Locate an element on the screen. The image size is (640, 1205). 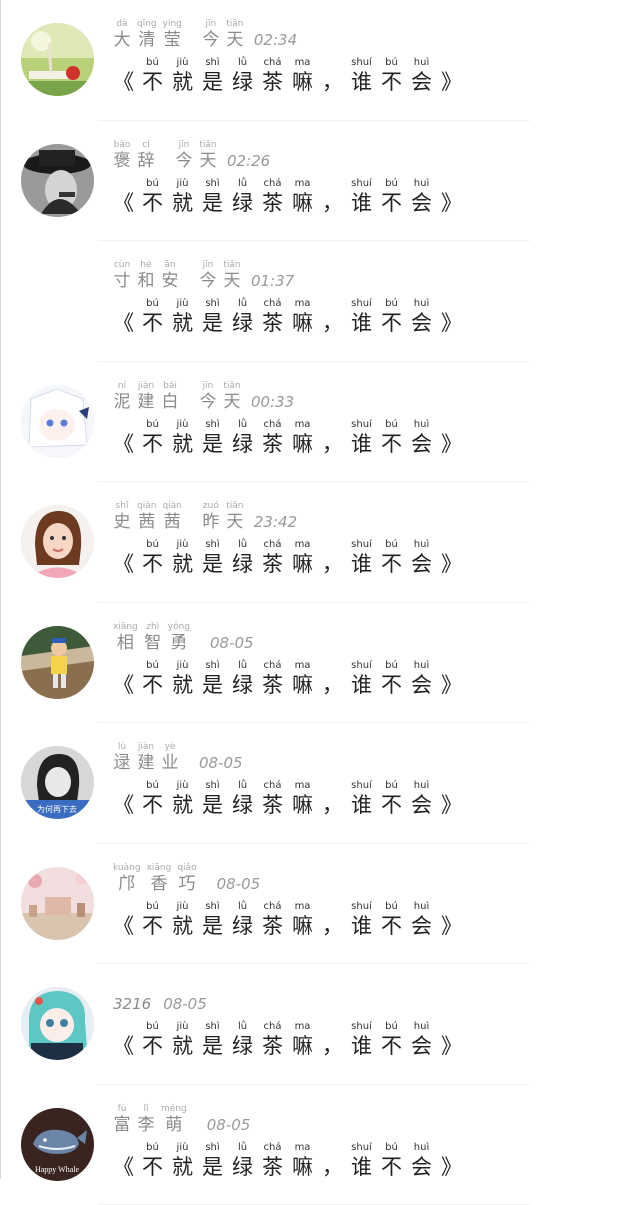
avatar-hat-person is located at coordinates (57, 180).